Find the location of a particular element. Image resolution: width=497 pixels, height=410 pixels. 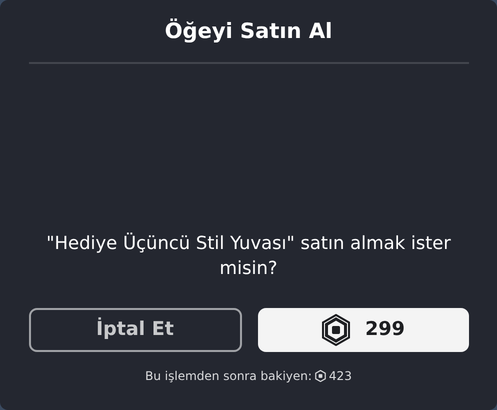

buy-button: 299 is located at coordinates (363, 330).